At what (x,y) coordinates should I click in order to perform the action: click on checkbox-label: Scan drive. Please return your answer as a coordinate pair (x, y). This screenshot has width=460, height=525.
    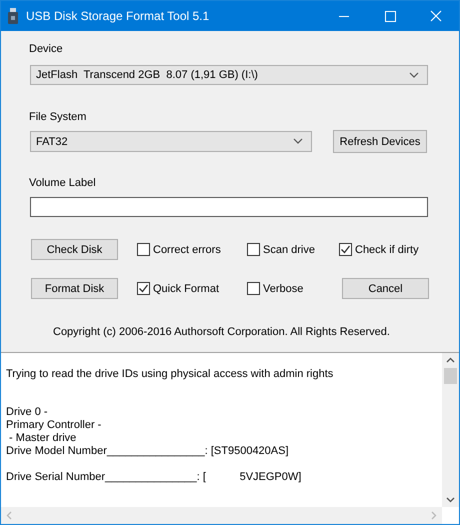
    Looking at the image, I should click on (289, 250).